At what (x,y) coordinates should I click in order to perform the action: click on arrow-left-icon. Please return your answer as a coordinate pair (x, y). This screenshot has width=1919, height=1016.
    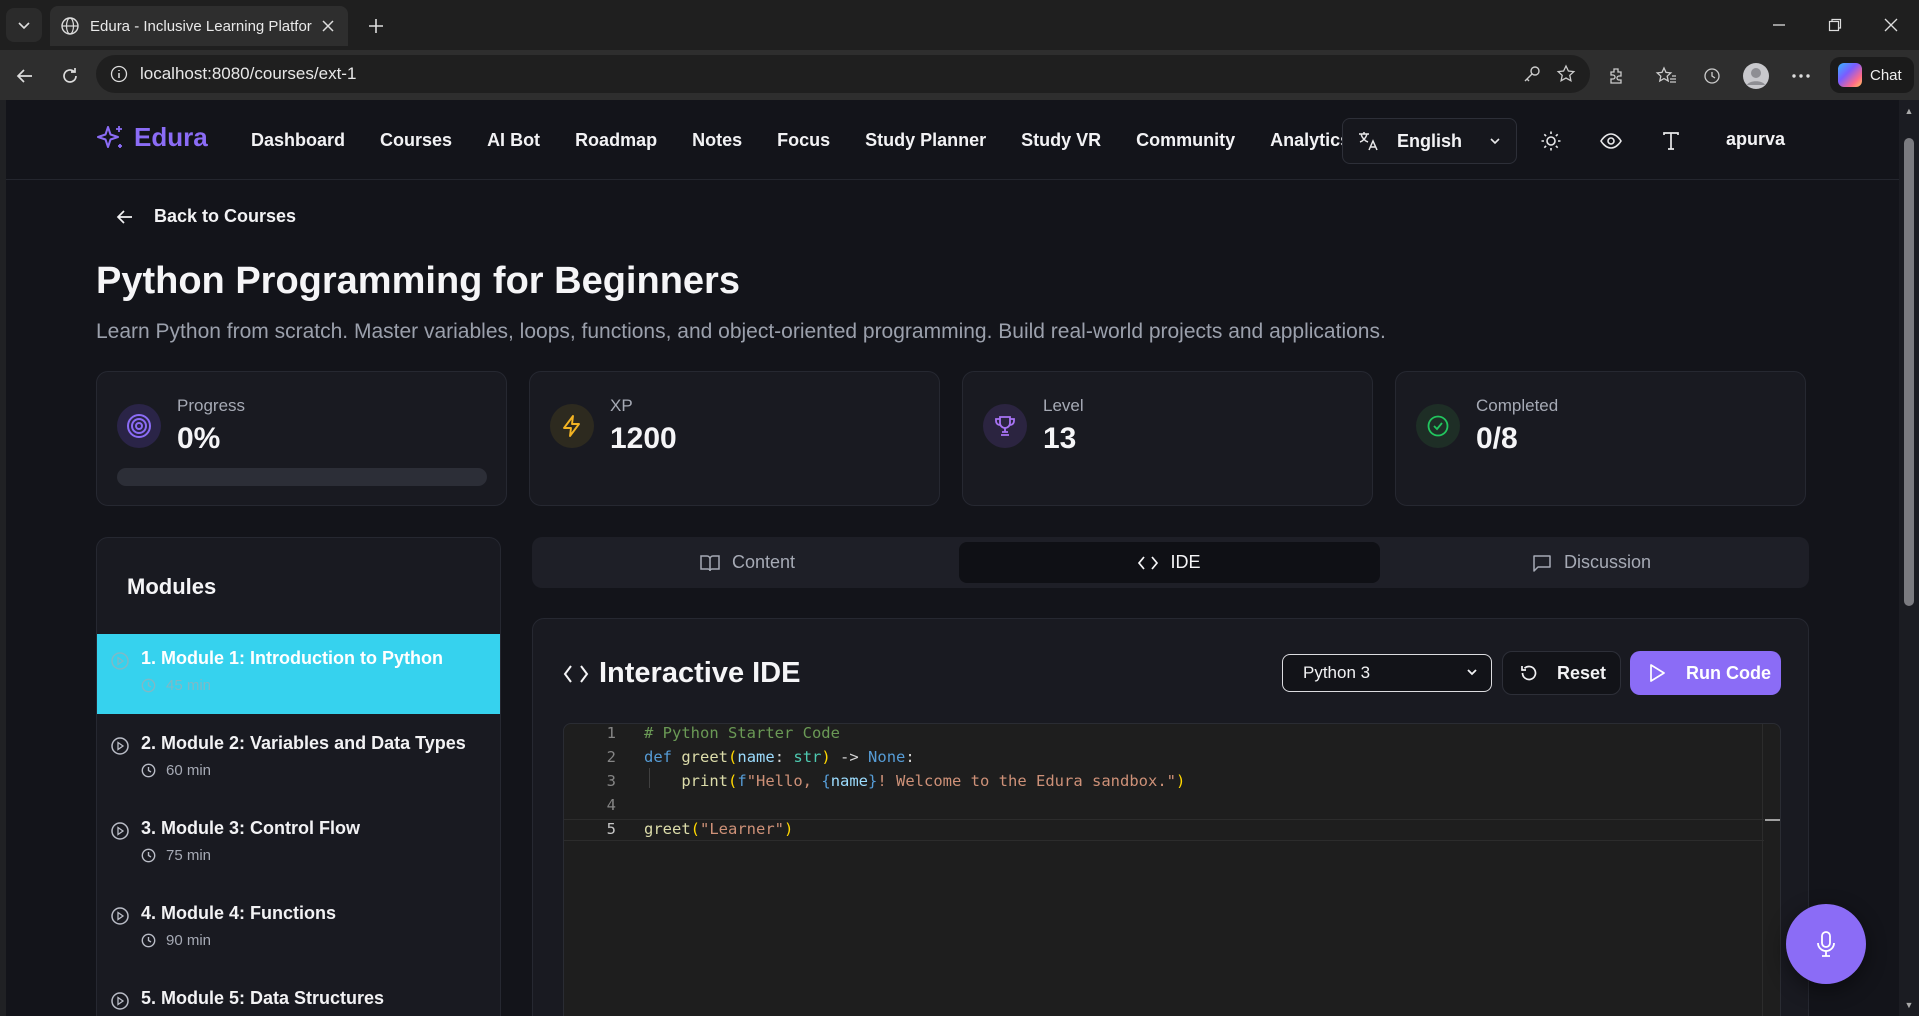
    Looking at the image, I should click on (124, 216).